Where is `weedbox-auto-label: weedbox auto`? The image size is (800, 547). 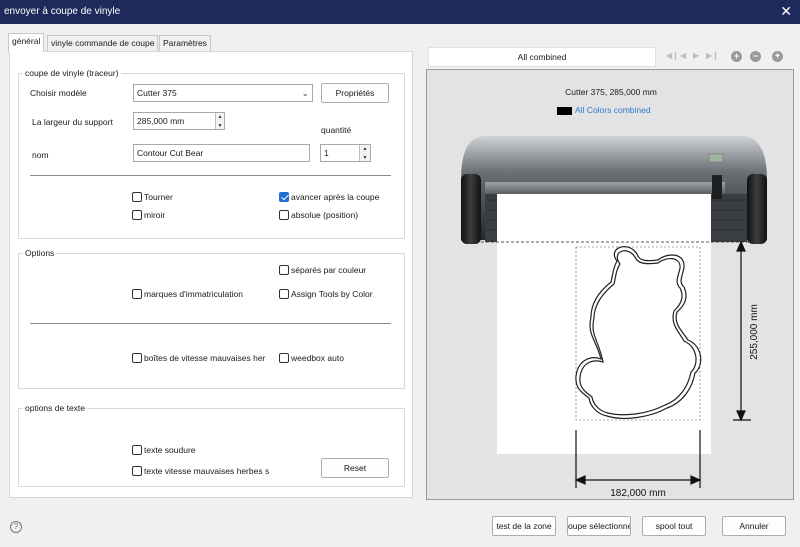
weedbox-auto-label: weedbox auto is located at coordinates (317, 358).